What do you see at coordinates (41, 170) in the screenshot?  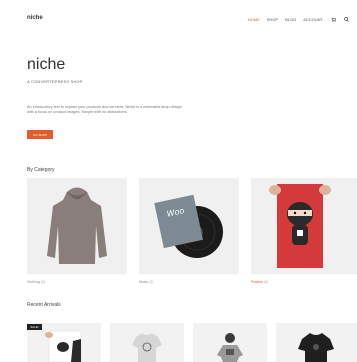 I see `section-title-category: By Category` at bounding box center [41, 170].